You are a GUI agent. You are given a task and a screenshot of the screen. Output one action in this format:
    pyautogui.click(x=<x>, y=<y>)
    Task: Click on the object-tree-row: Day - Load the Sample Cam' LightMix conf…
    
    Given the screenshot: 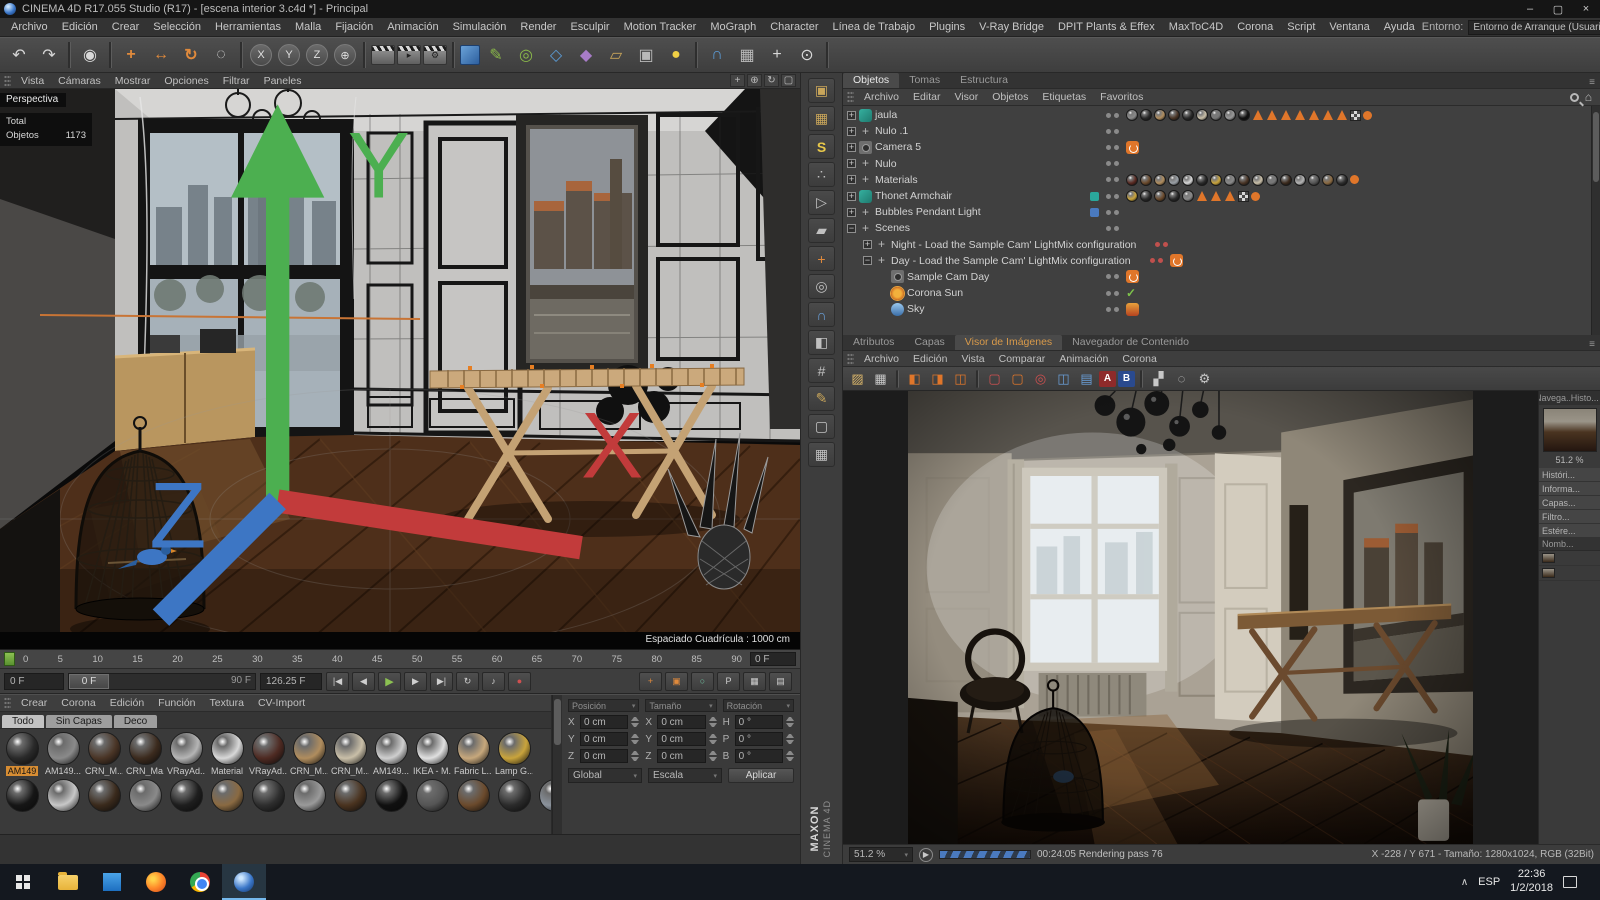 What is the action you would take?
    pyautogui.click(x=1221, y=261)
    